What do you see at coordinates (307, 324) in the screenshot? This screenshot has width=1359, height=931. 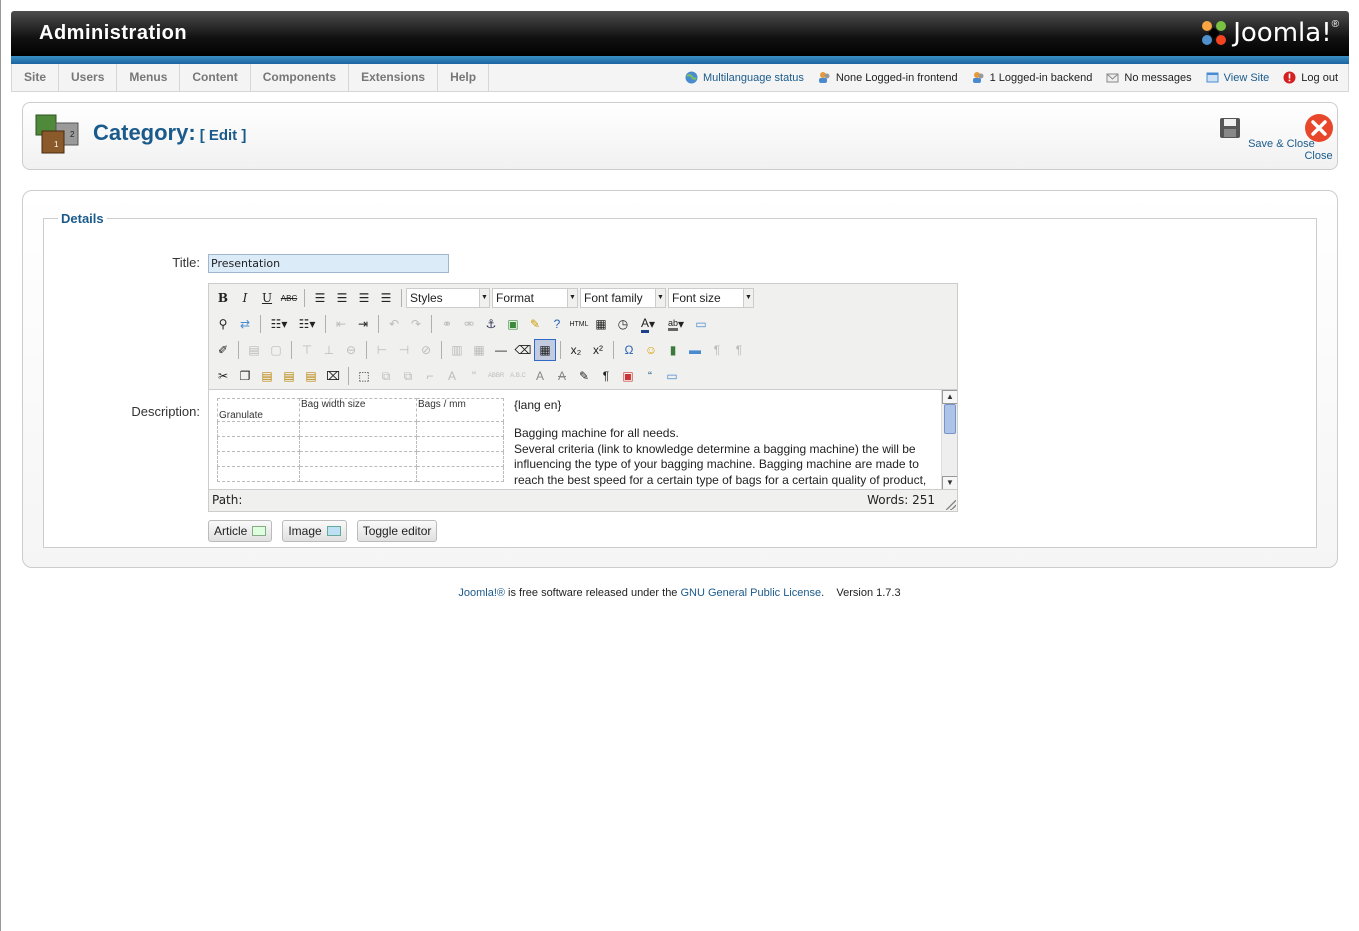 I see `numbered-list-icon: ☷▾` at bounding box center [307, 324].